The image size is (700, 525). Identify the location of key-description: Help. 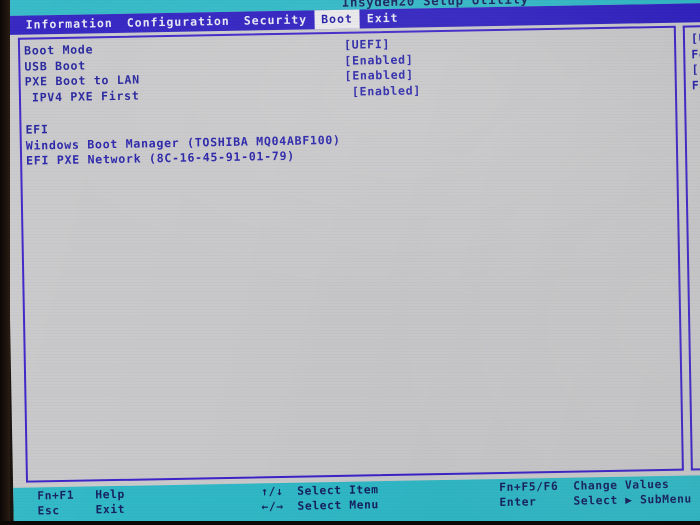
(110, 494).